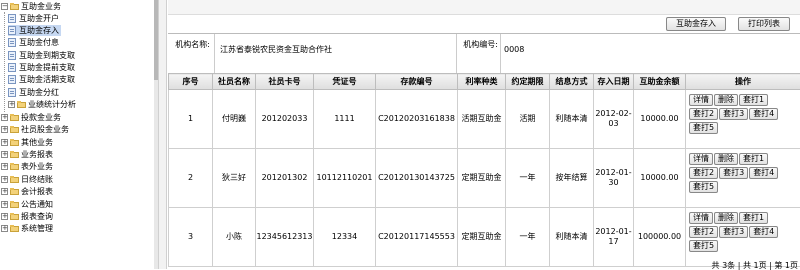  I want to click on tree-item-maturity-withdraw: 互助金到期支取, so click(41, 55).